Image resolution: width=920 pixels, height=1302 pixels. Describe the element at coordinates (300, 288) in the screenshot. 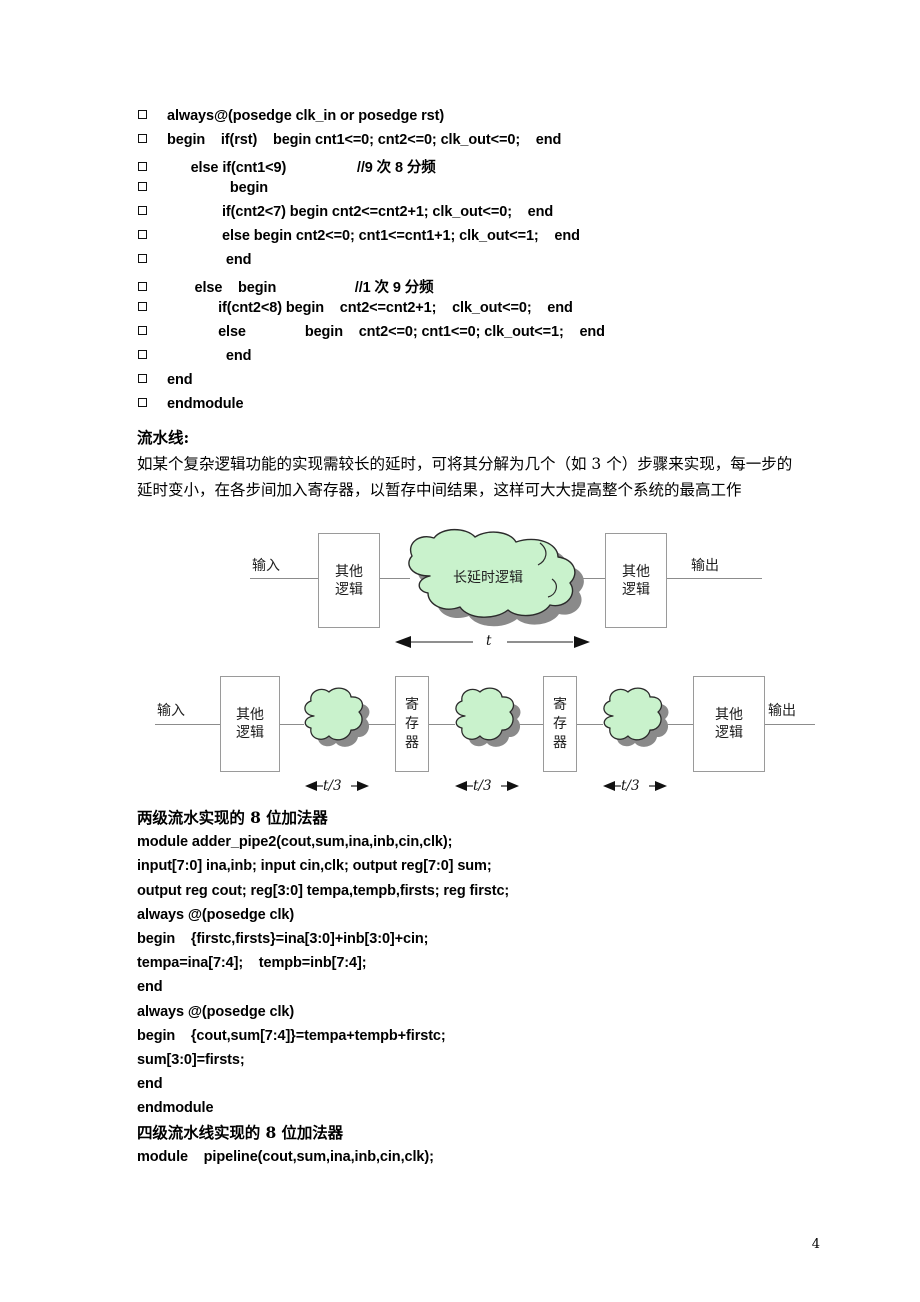

I see `code-line-text: else begin //1 次 9 分频` at that location.